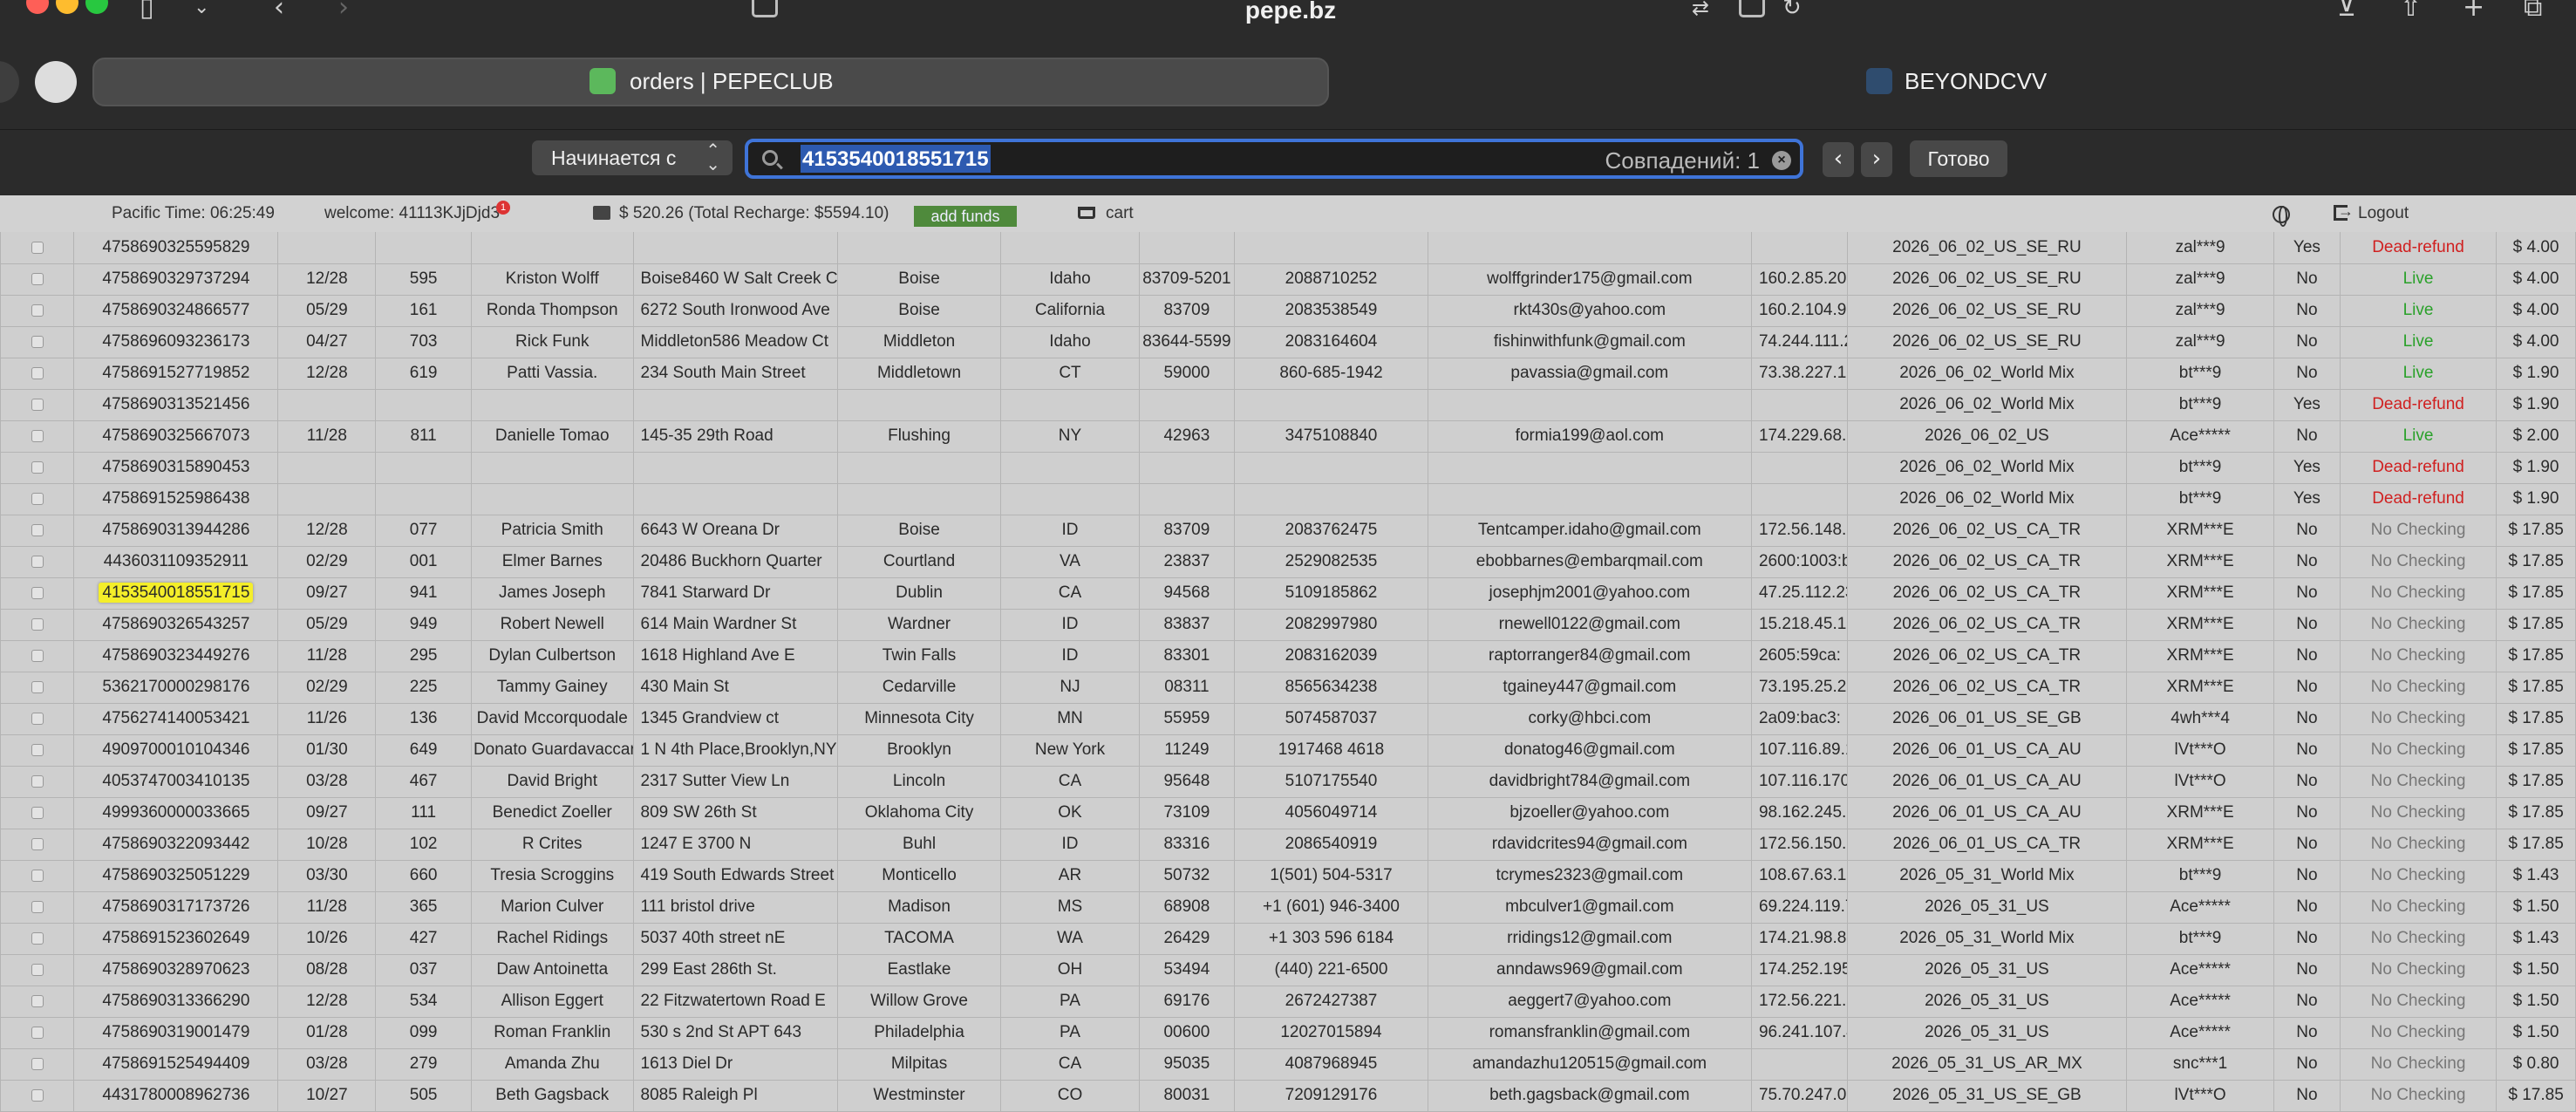 This screenshot has height=1112, width=2576. What do you see at coordinates (896, 159) in the screenshot?
I see `find-query-text: 4153540018551715` at bounding box center [896, 159].